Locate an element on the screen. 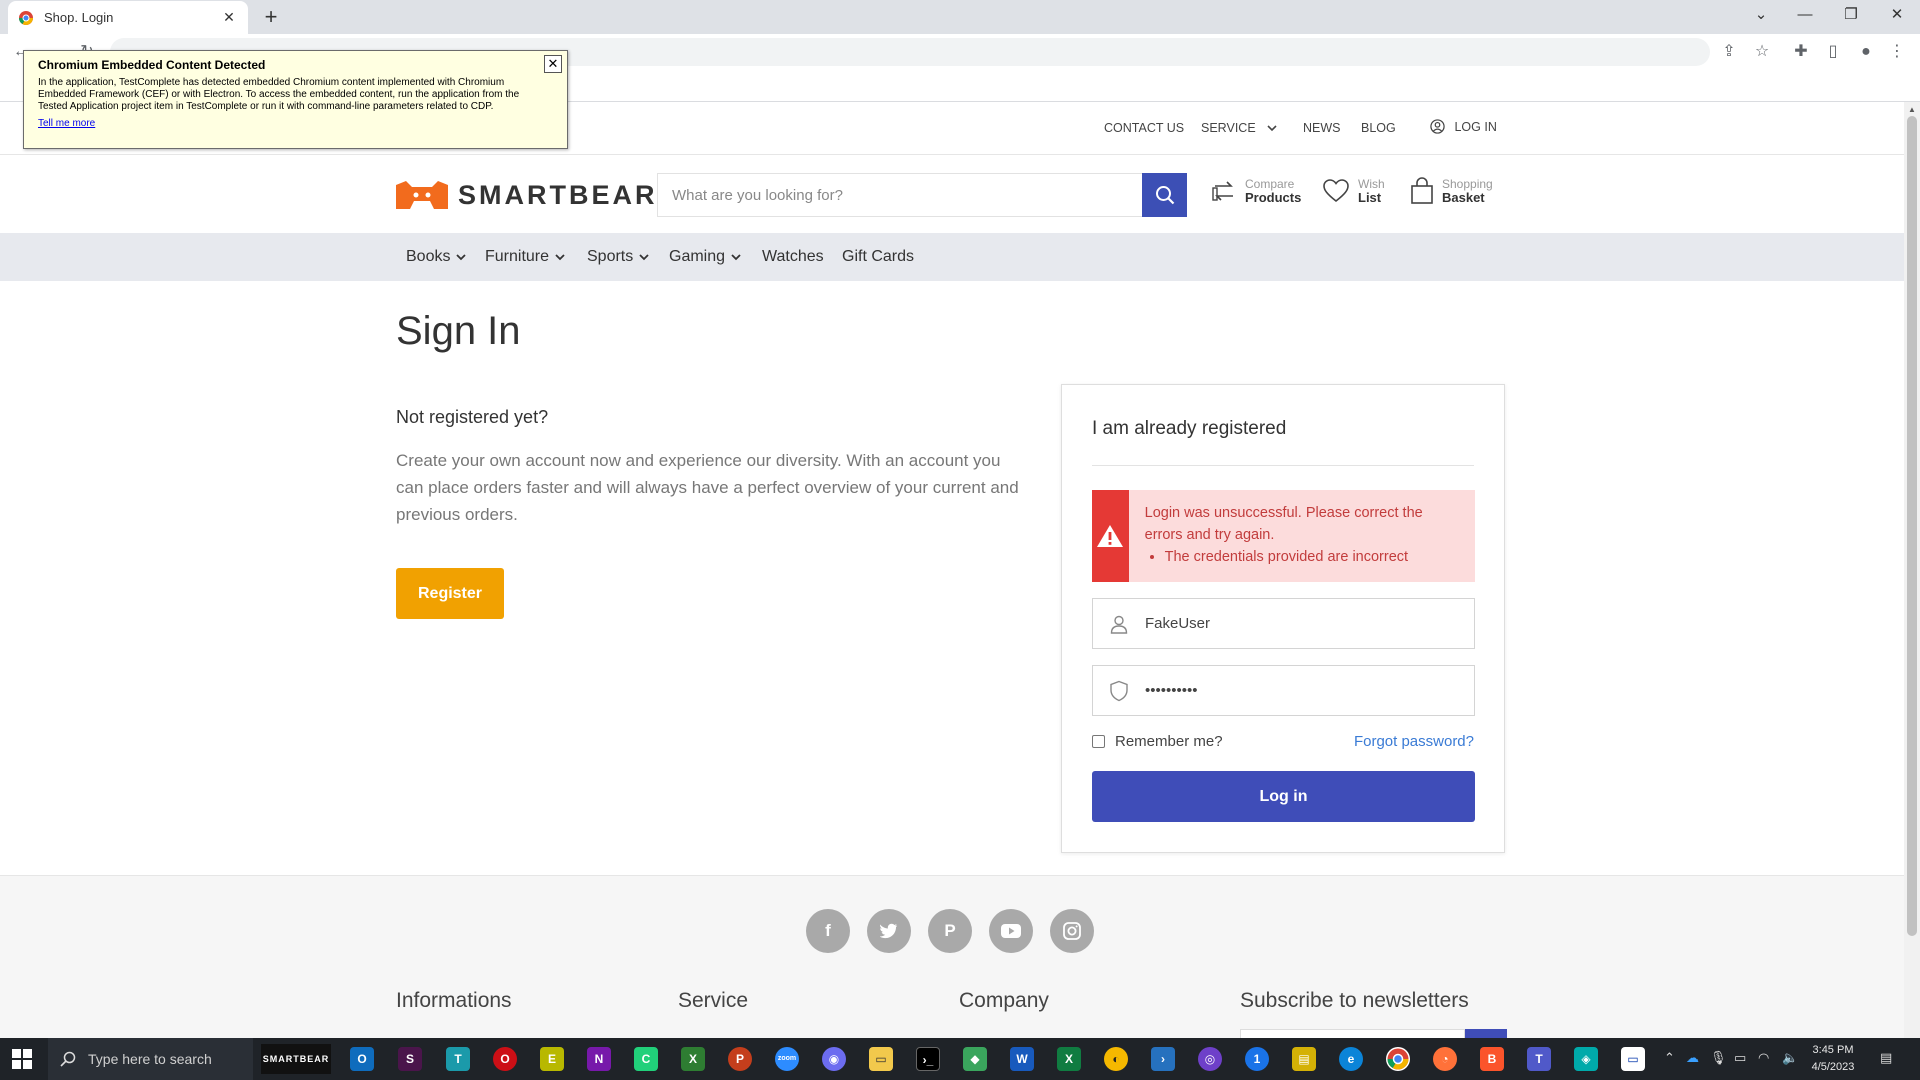 Image resolution: width=1920 pixels, height=1080 pixels. wish-big-label: List is located at coordinates (1370, 197).